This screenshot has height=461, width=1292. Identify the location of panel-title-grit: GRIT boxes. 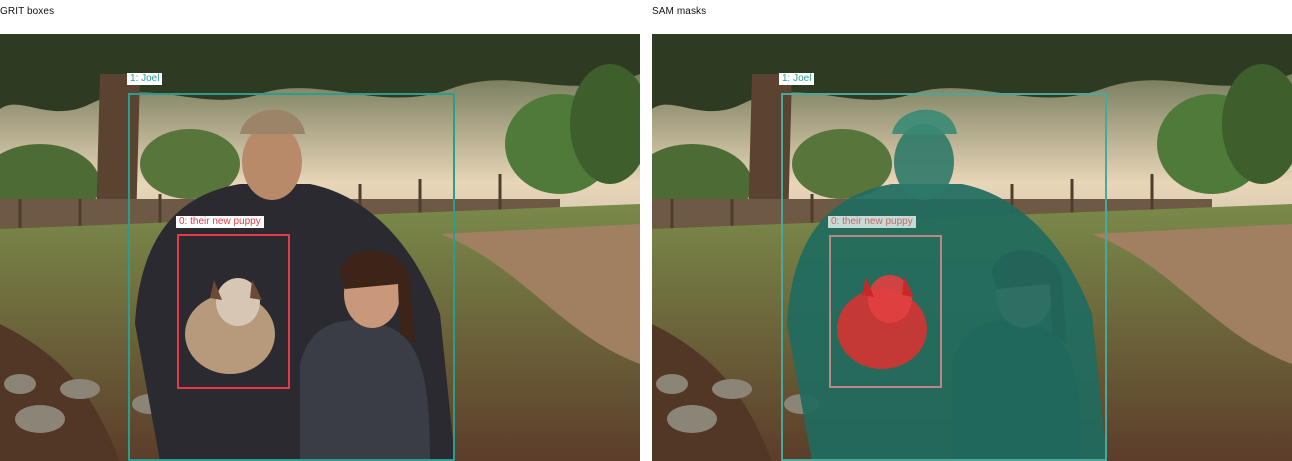
(27, 11).